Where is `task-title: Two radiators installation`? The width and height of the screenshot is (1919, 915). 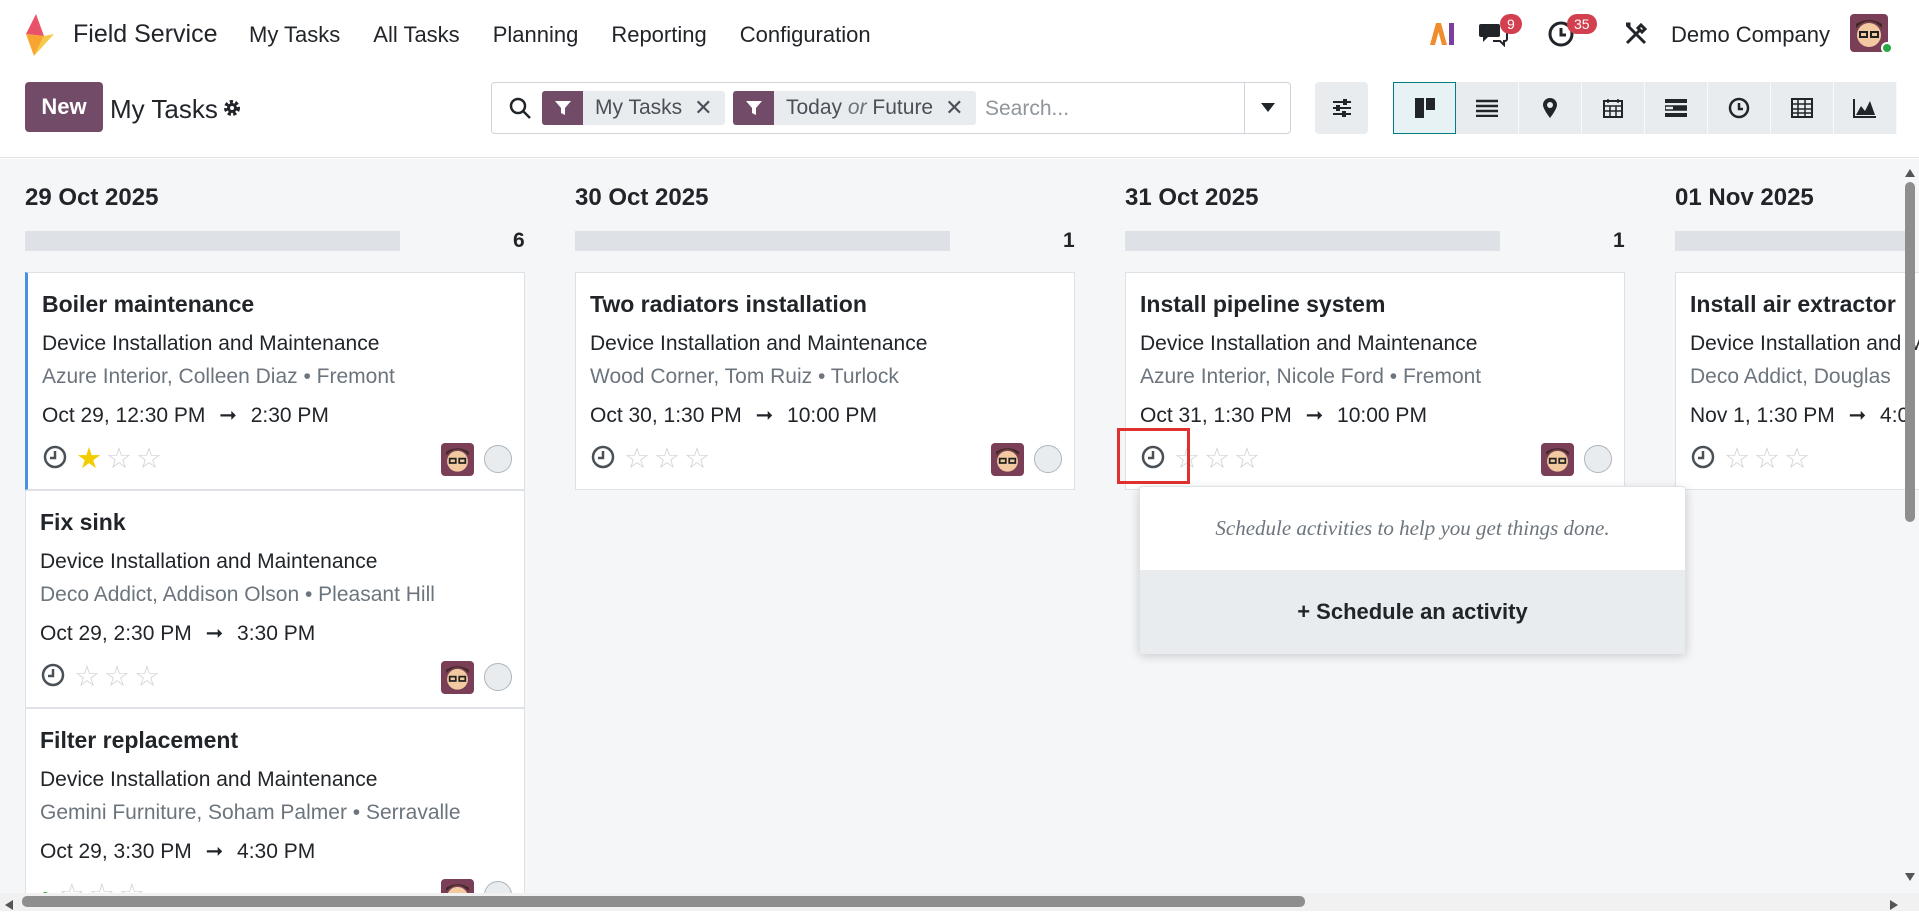 task-title: Two radiators installation is located at coordinates (728, 304).